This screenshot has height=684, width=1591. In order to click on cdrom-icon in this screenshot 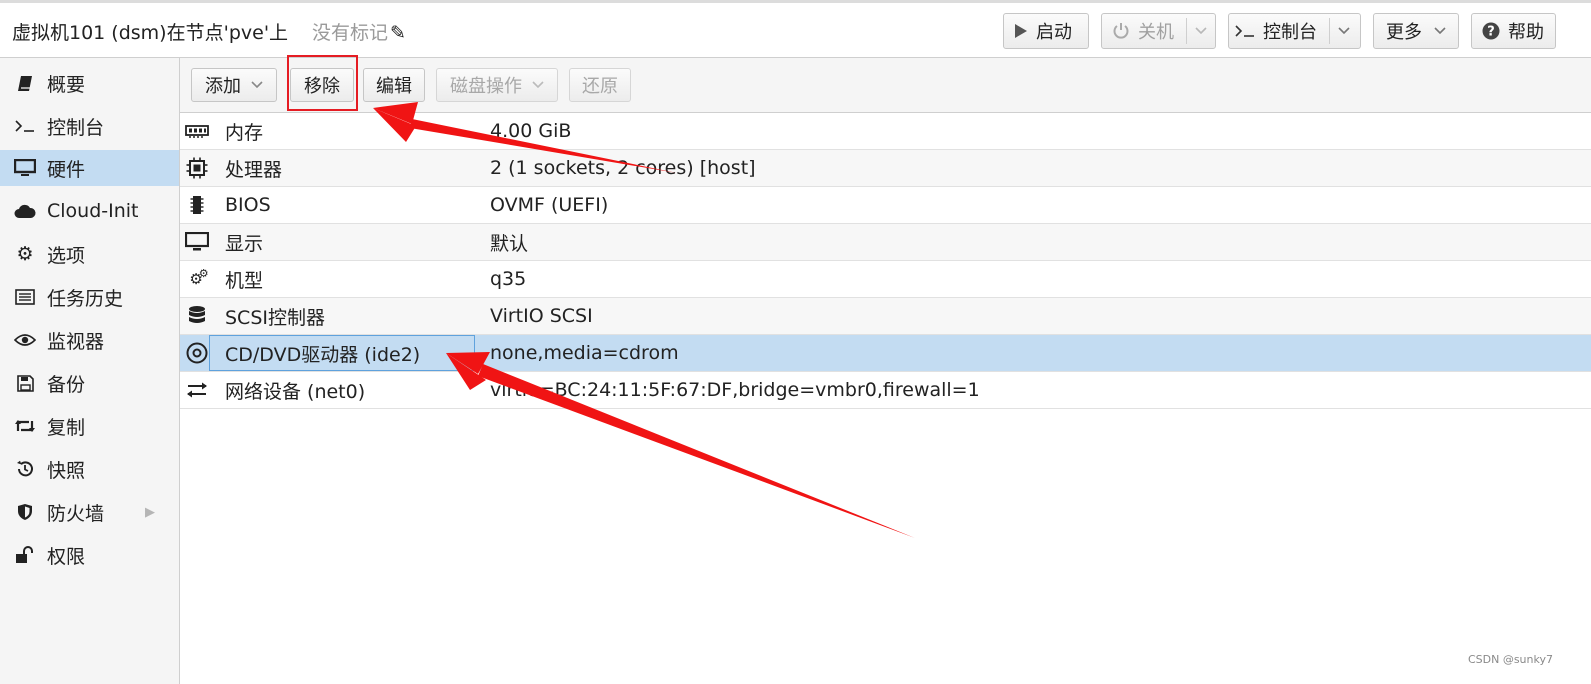, I will do `click(197, 353)`.